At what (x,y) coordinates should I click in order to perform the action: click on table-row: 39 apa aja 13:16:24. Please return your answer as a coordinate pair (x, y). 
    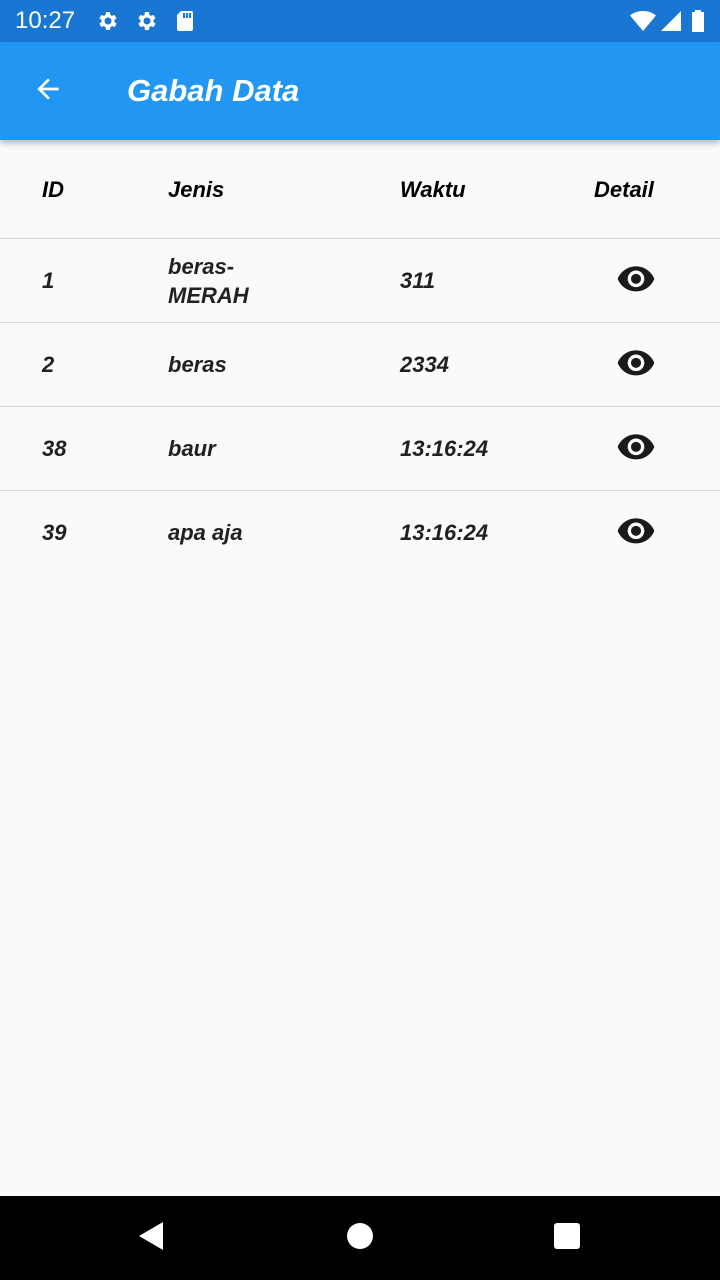
    Looking at the image, I should click on (360, 532).